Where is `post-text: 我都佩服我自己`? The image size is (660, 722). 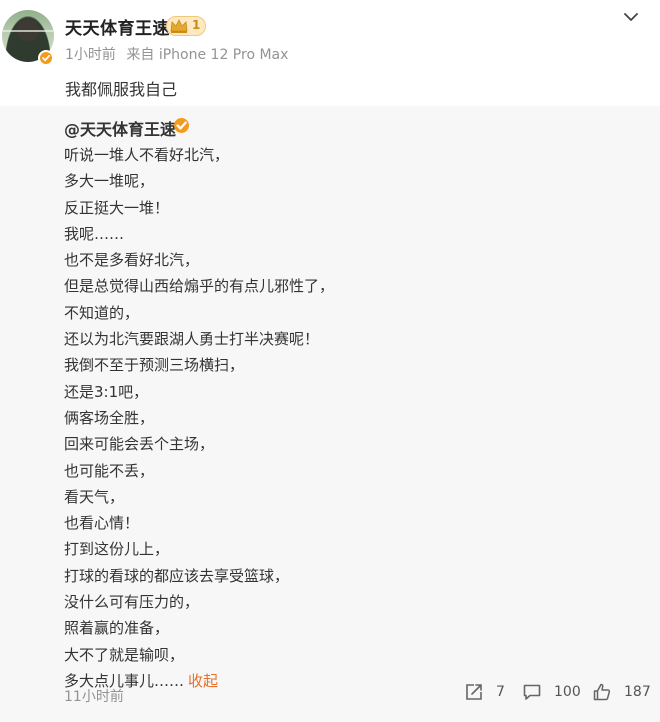 post-text: 我都佩服我自己 is located at coordinates (121, 89).